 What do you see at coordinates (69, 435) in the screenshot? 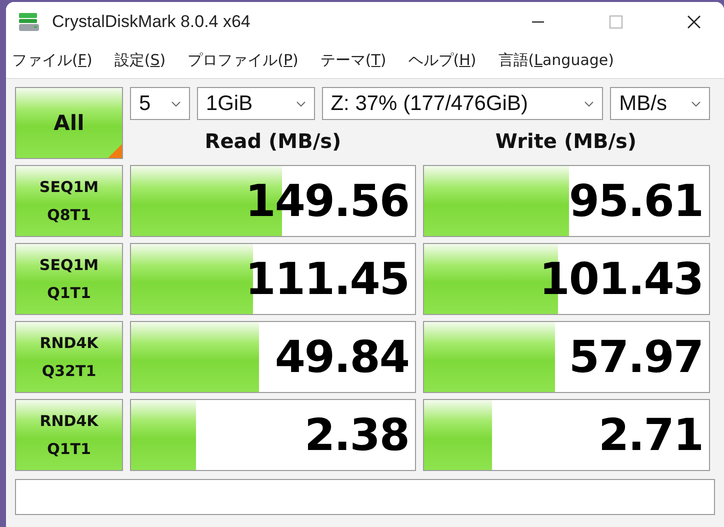
I see `test-button: RND4K Q1T1` at bounding box center [69, 435].